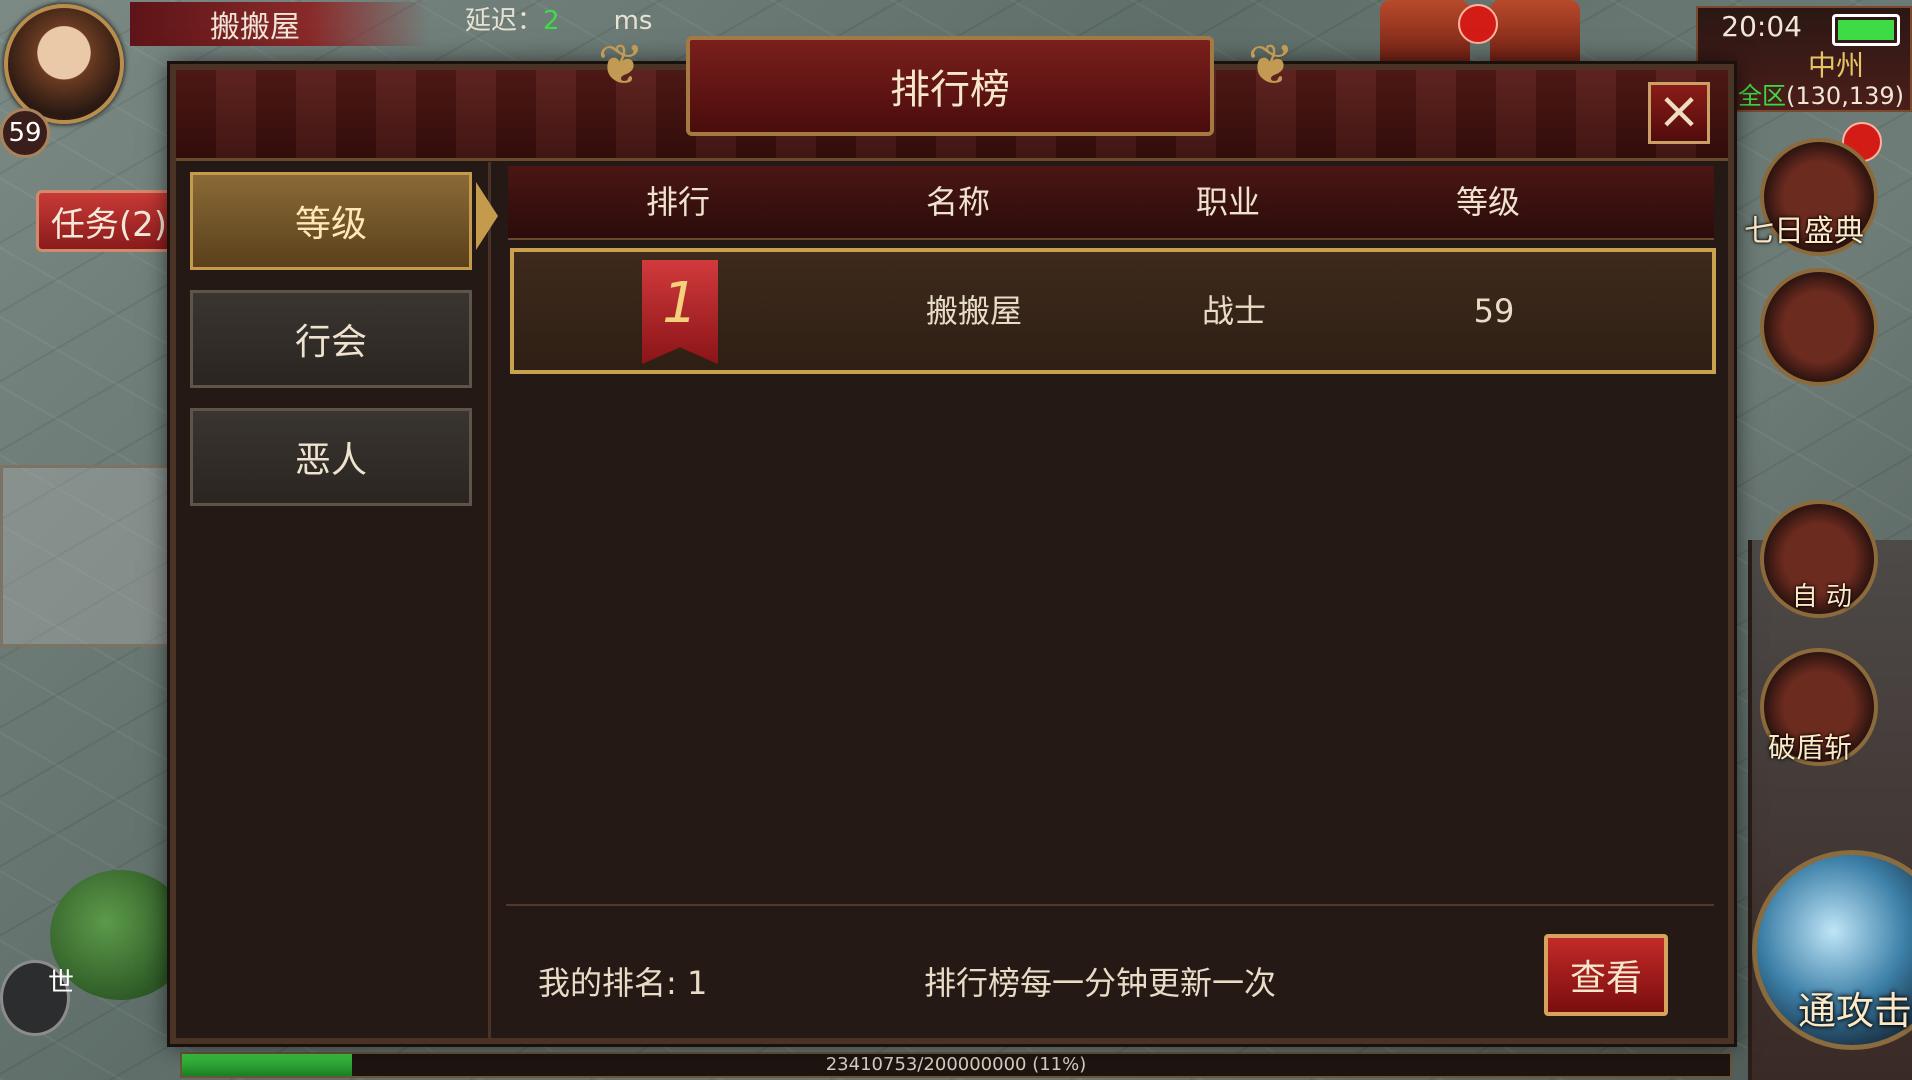  What do you see at coordinates (1804, 231) in the screenshot?
I see `seven-day-label: 七日盛典` at bounding box center [1804, 231].